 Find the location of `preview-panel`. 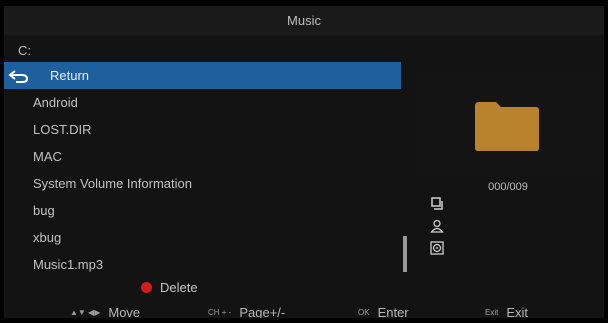

preview-panel is located at coordinates (508, 124).